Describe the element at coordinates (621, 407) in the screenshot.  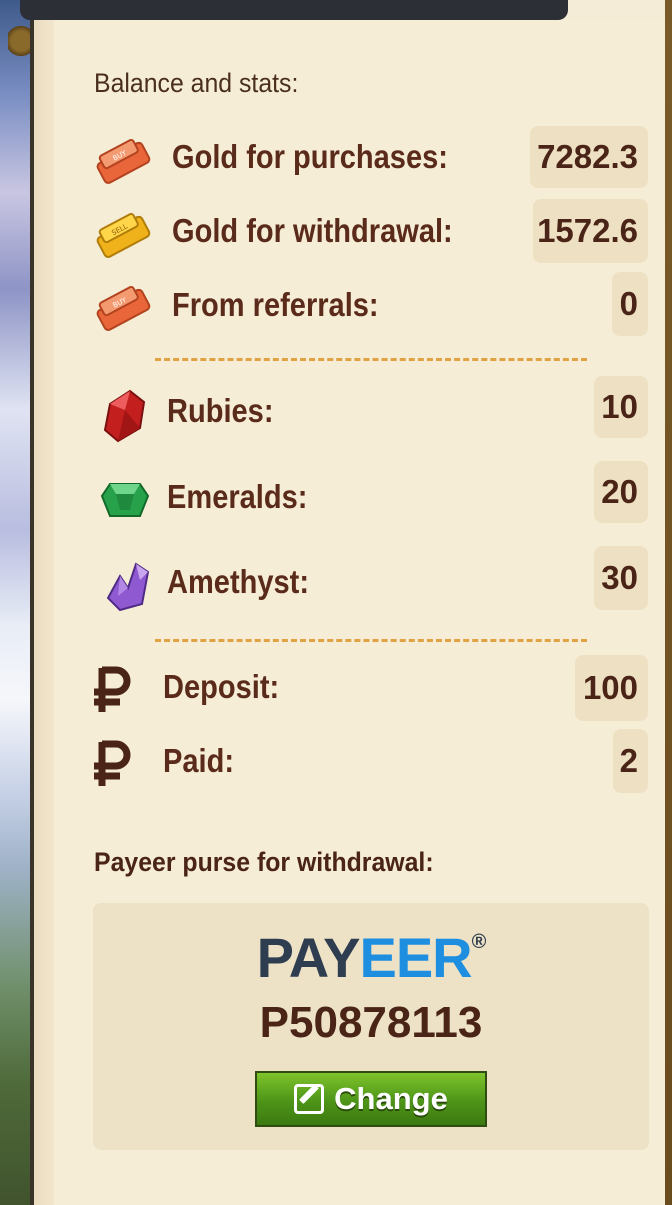
I see `rubies-value: 10` at that location.